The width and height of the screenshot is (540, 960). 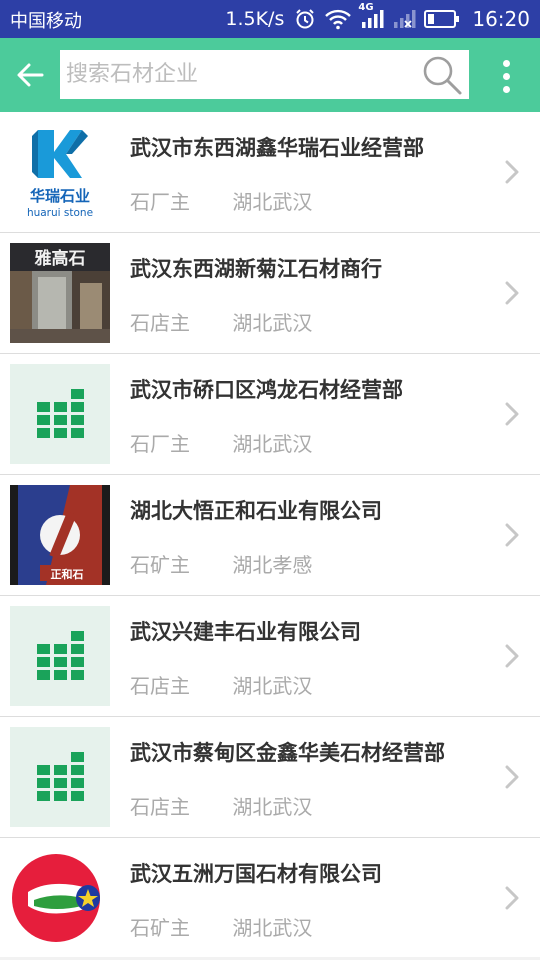 I want to click on logo-text: 正和石, so click(x=67, y=574).